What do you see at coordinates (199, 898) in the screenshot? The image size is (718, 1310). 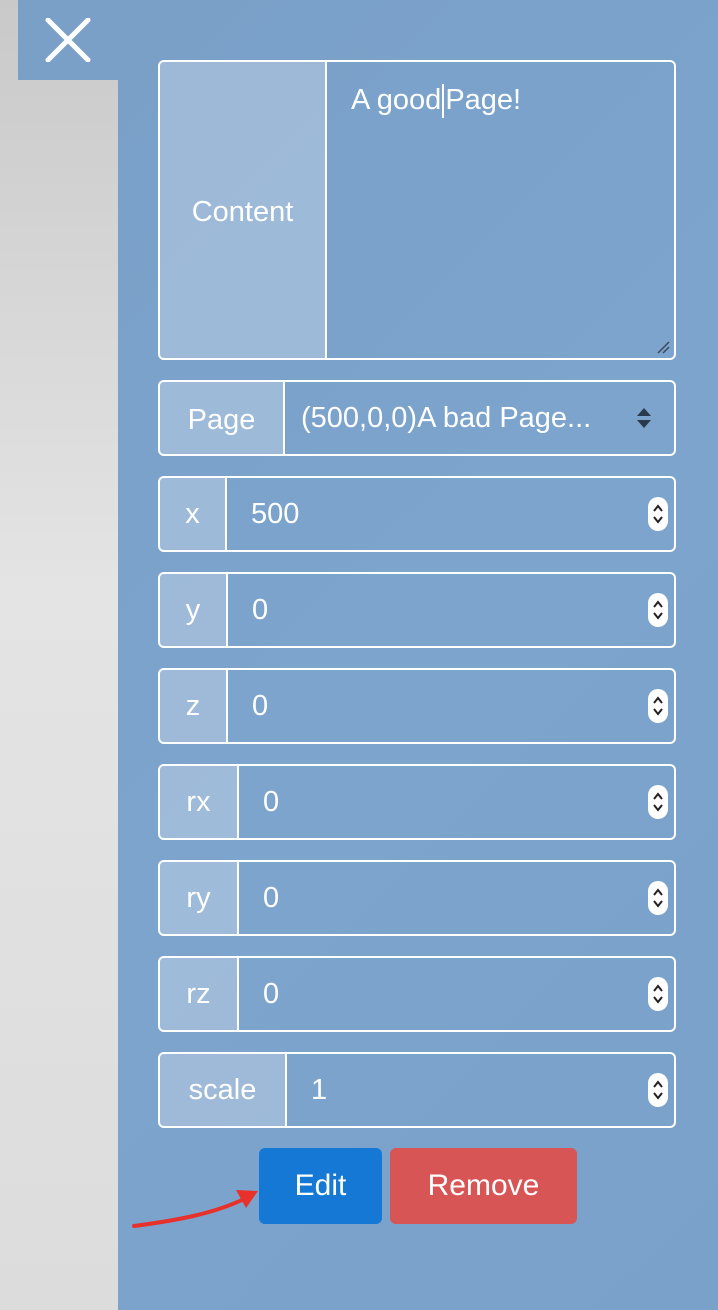 I see `ry-label: ry` at bounding box center [199, 898].